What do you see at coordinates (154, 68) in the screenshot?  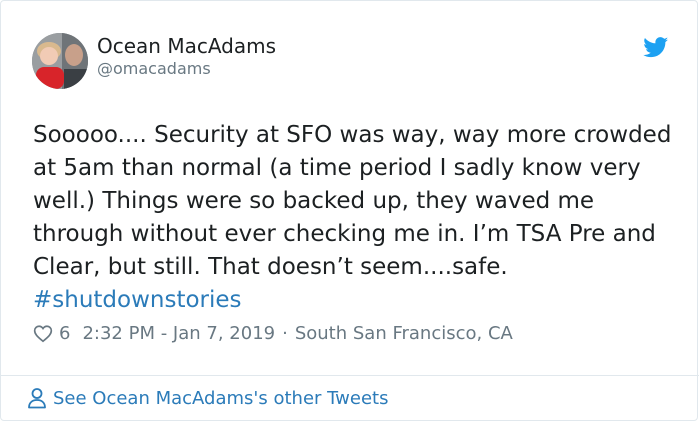 I see `author-handle: @omacadams` at bounding box center [154, 68].